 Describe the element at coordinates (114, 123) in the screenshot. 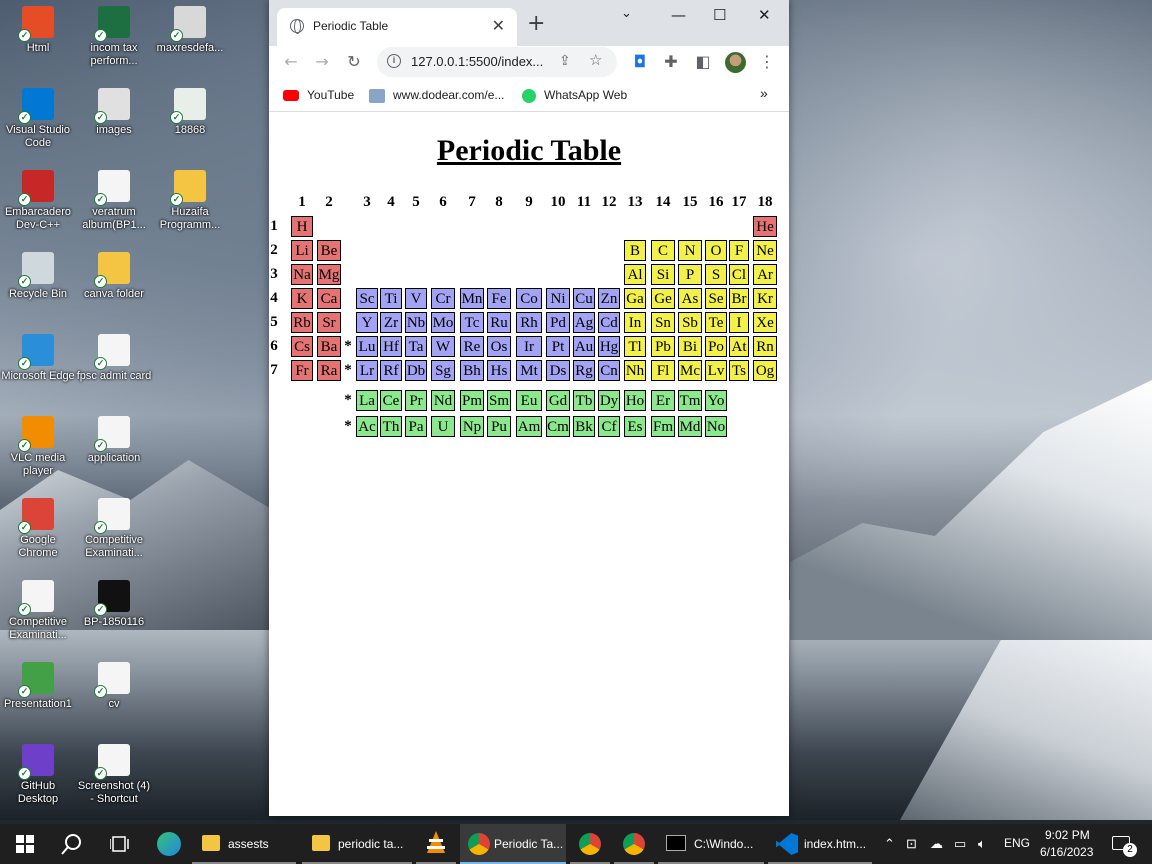

I see `desktop-icon: ✓ images` at that location.